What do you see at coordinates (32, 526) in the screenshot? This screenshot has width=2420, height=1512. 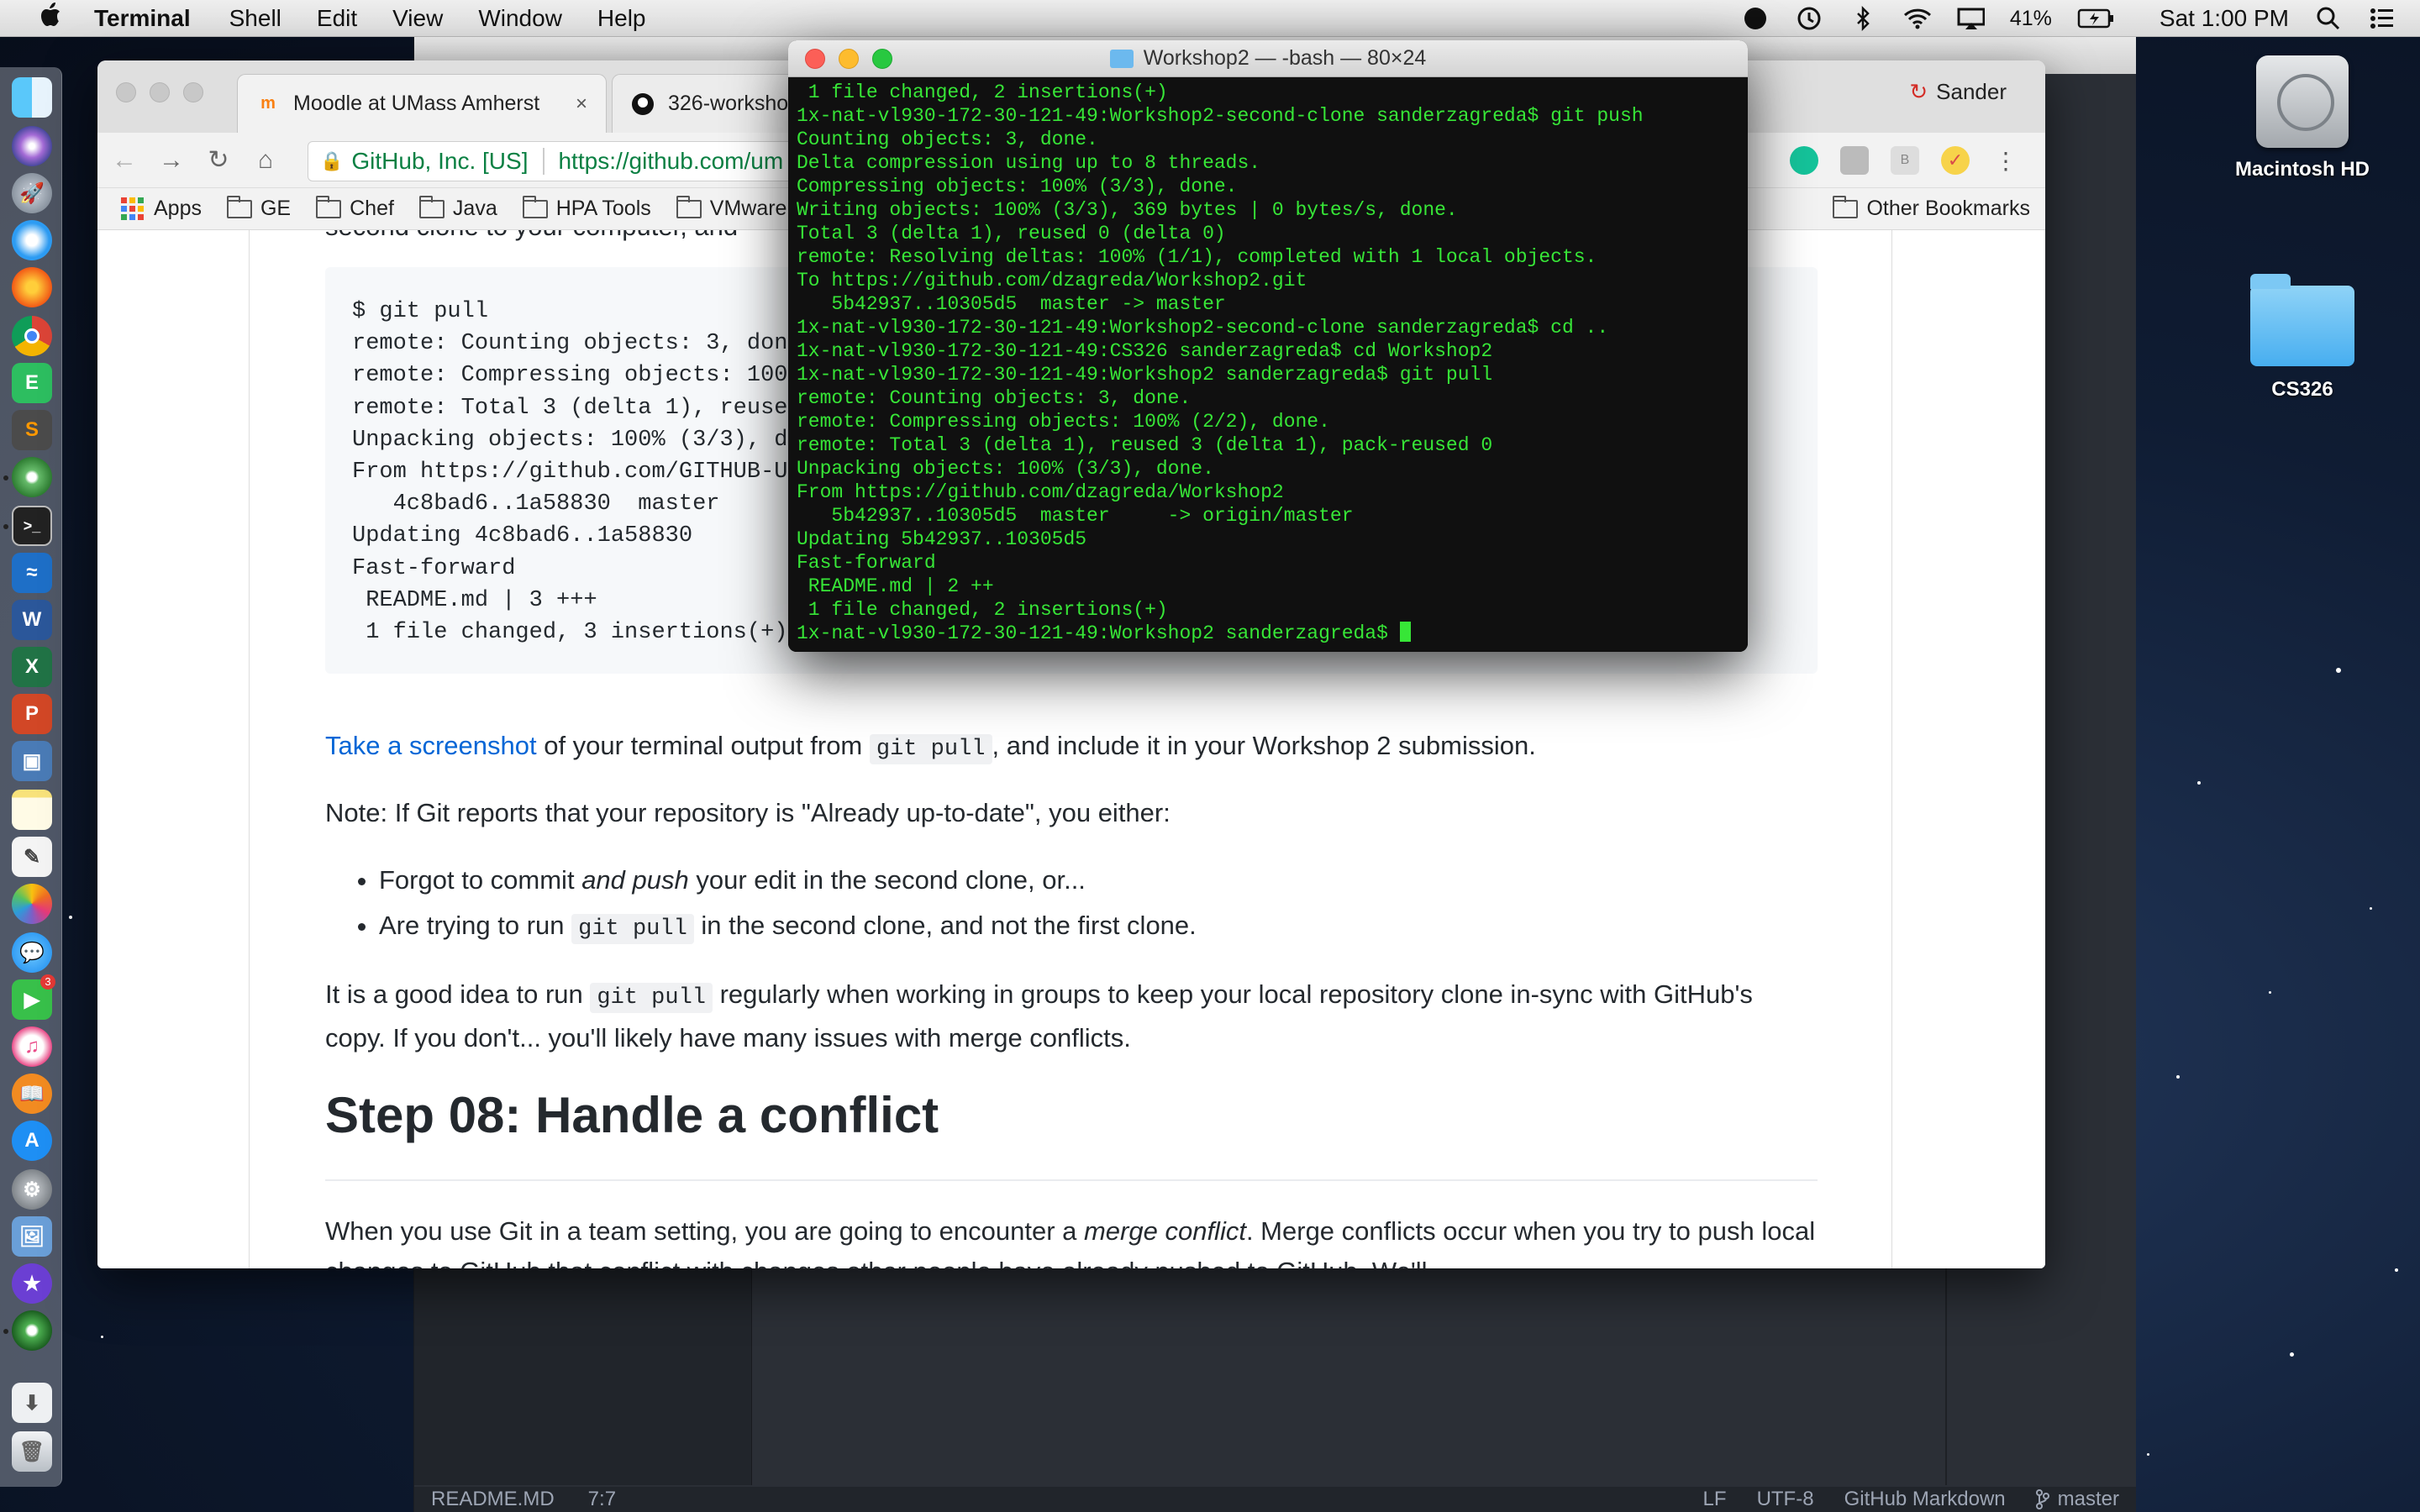 I see `terminal-icon: >_` at bounding box center [32, 526].